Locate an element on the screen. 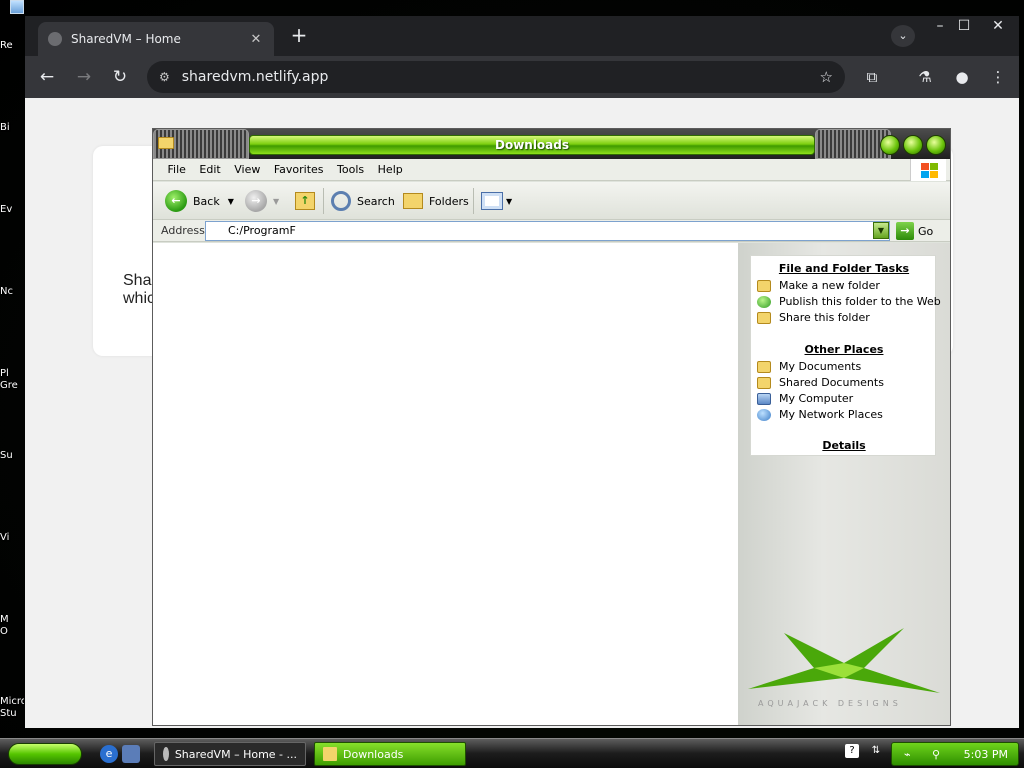  forward-button: → ▼ is located at coordinates (262, 201).